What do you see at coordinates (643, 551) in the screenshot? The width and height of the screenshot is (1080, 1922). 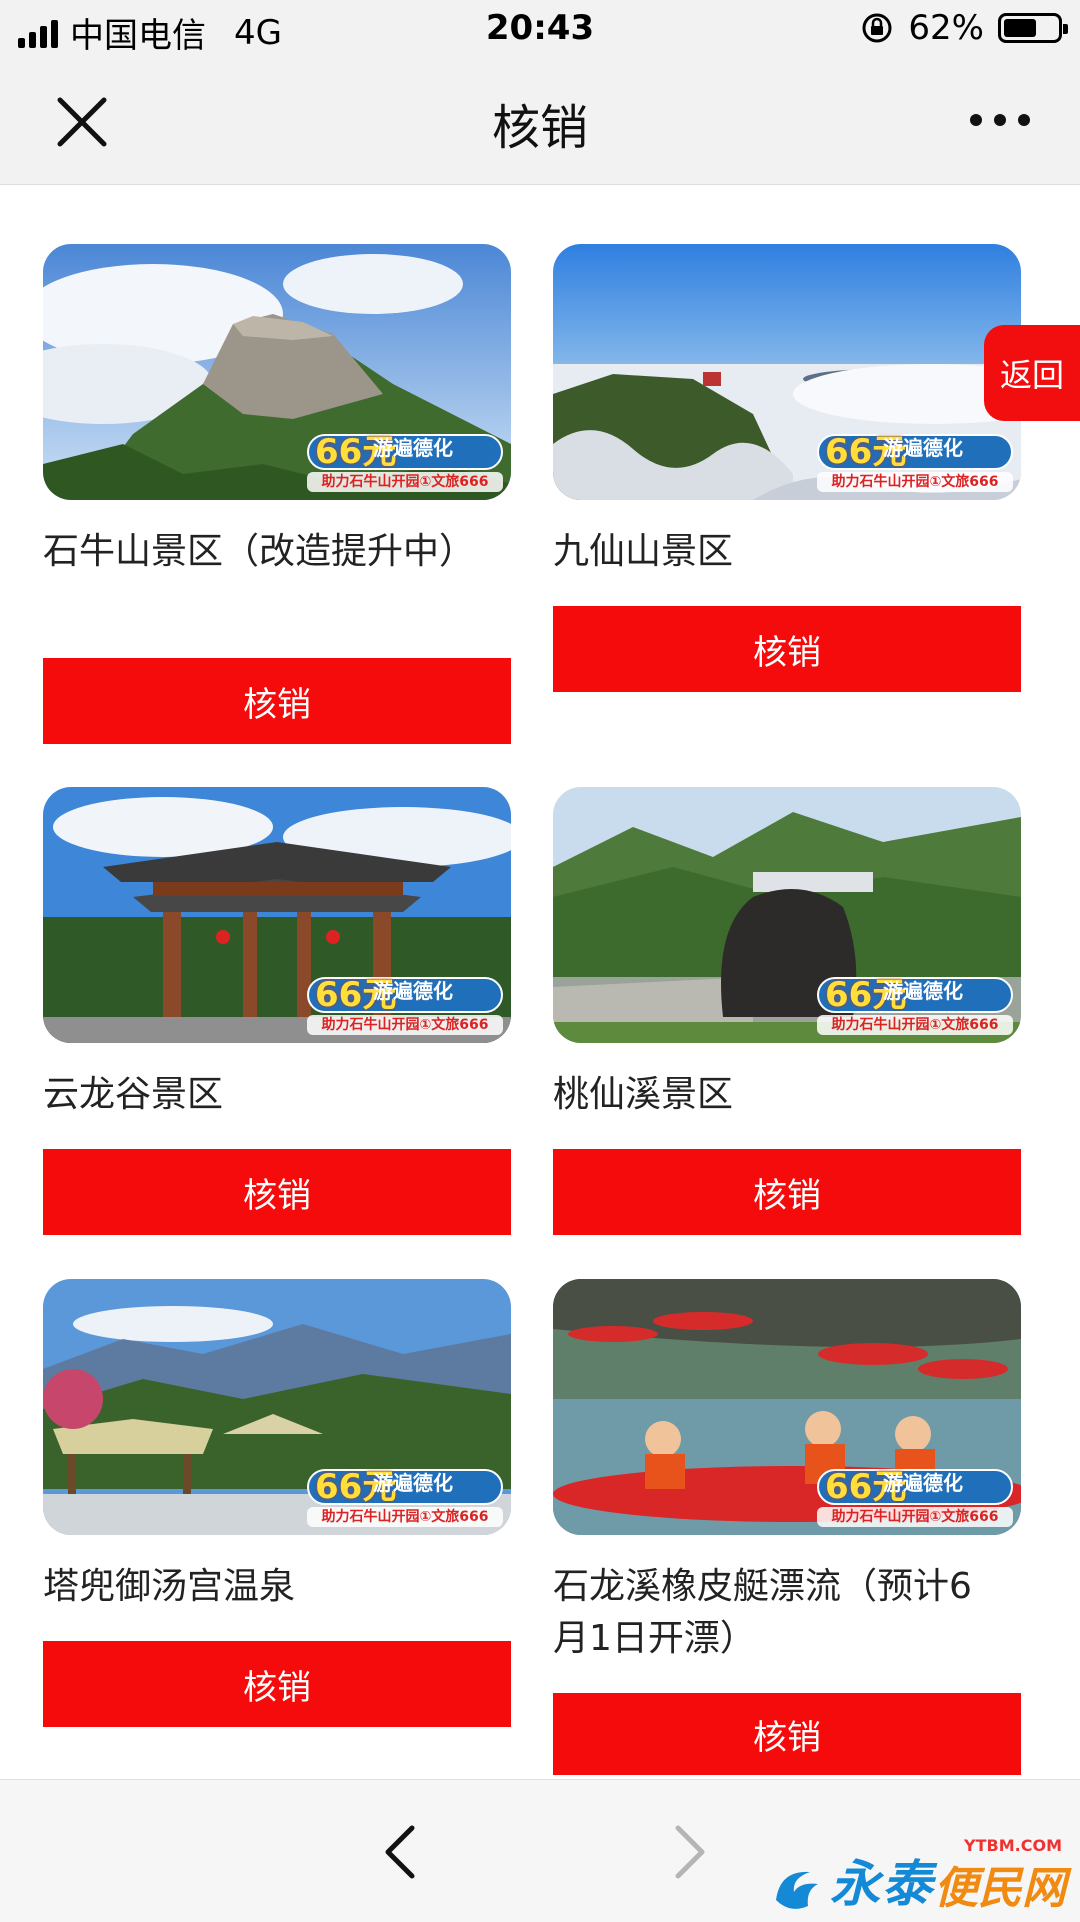 I see `card-title: 九仙山景区` at bounding box center [643, 551].